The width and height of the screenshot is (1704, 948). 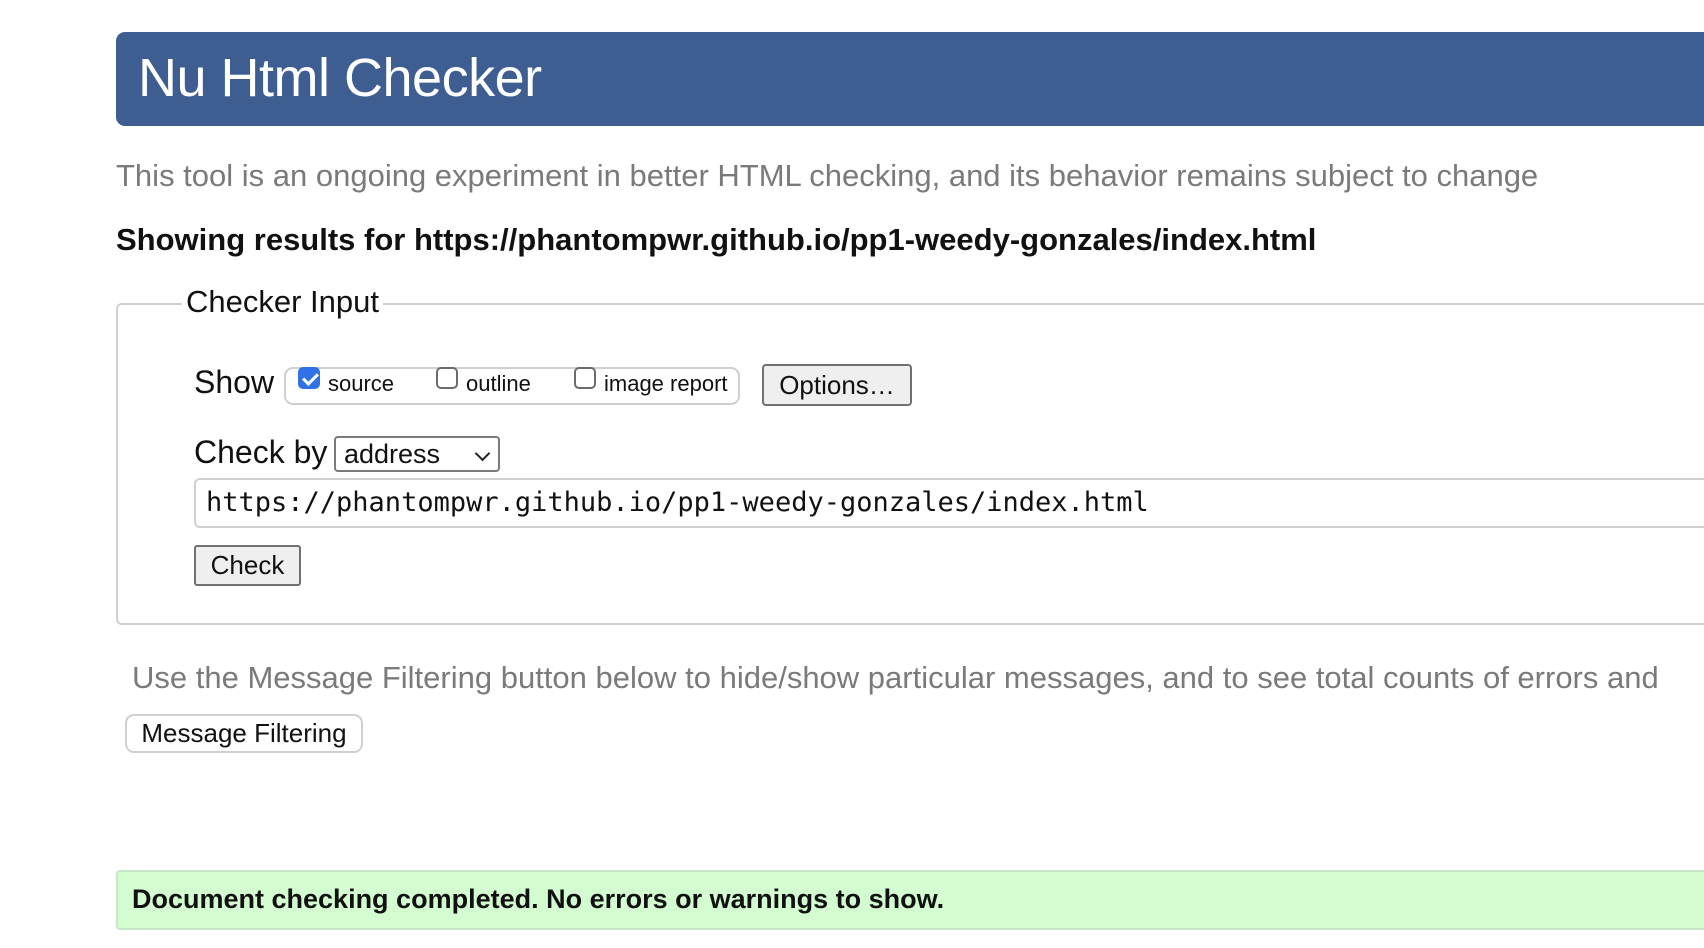 What do you see at coordinates (234, 382) in the screenshot?
I see `show-label: Show` at bounding box center [234, 382].